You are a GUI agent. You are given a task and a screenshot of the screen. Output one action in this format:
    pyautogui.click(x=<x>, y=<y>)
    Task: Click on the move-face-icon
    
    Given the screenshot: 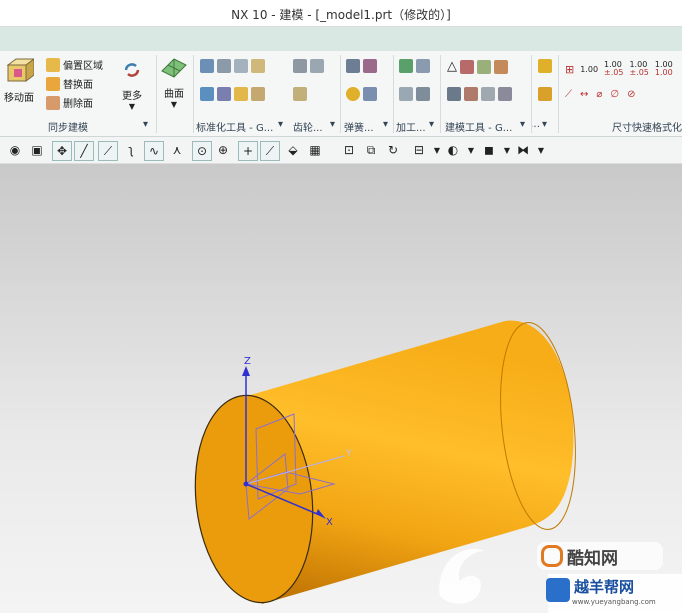 What is the action you would take?
    pyautogui.click(x=20, y=70)
    